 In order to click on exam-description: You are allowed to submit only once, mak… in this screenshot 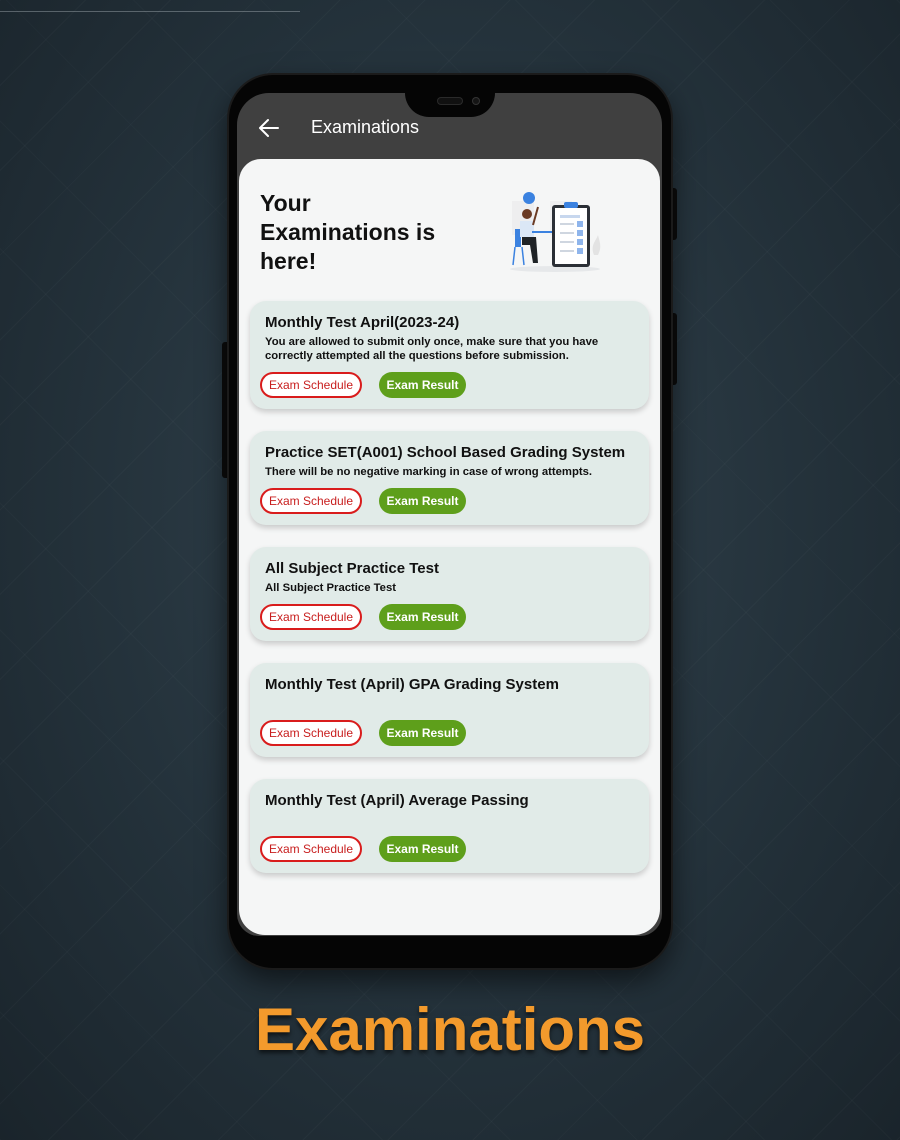, I will do `click(432, 349)`.